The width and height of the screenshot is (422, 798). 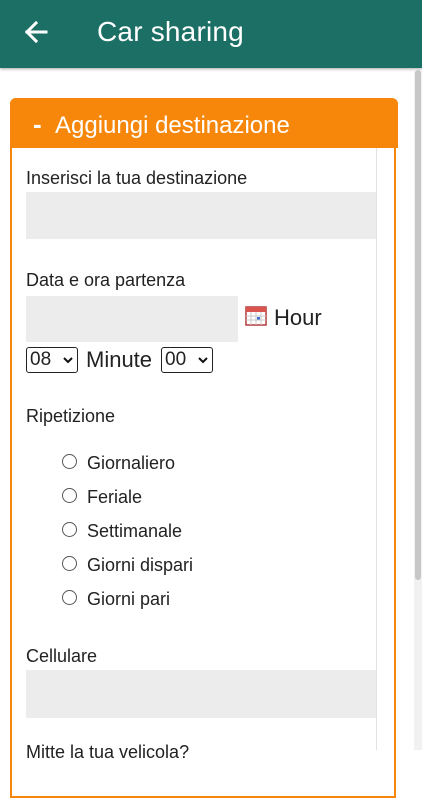 I want to click on minute-select: 00, so click(x=187, y=360).